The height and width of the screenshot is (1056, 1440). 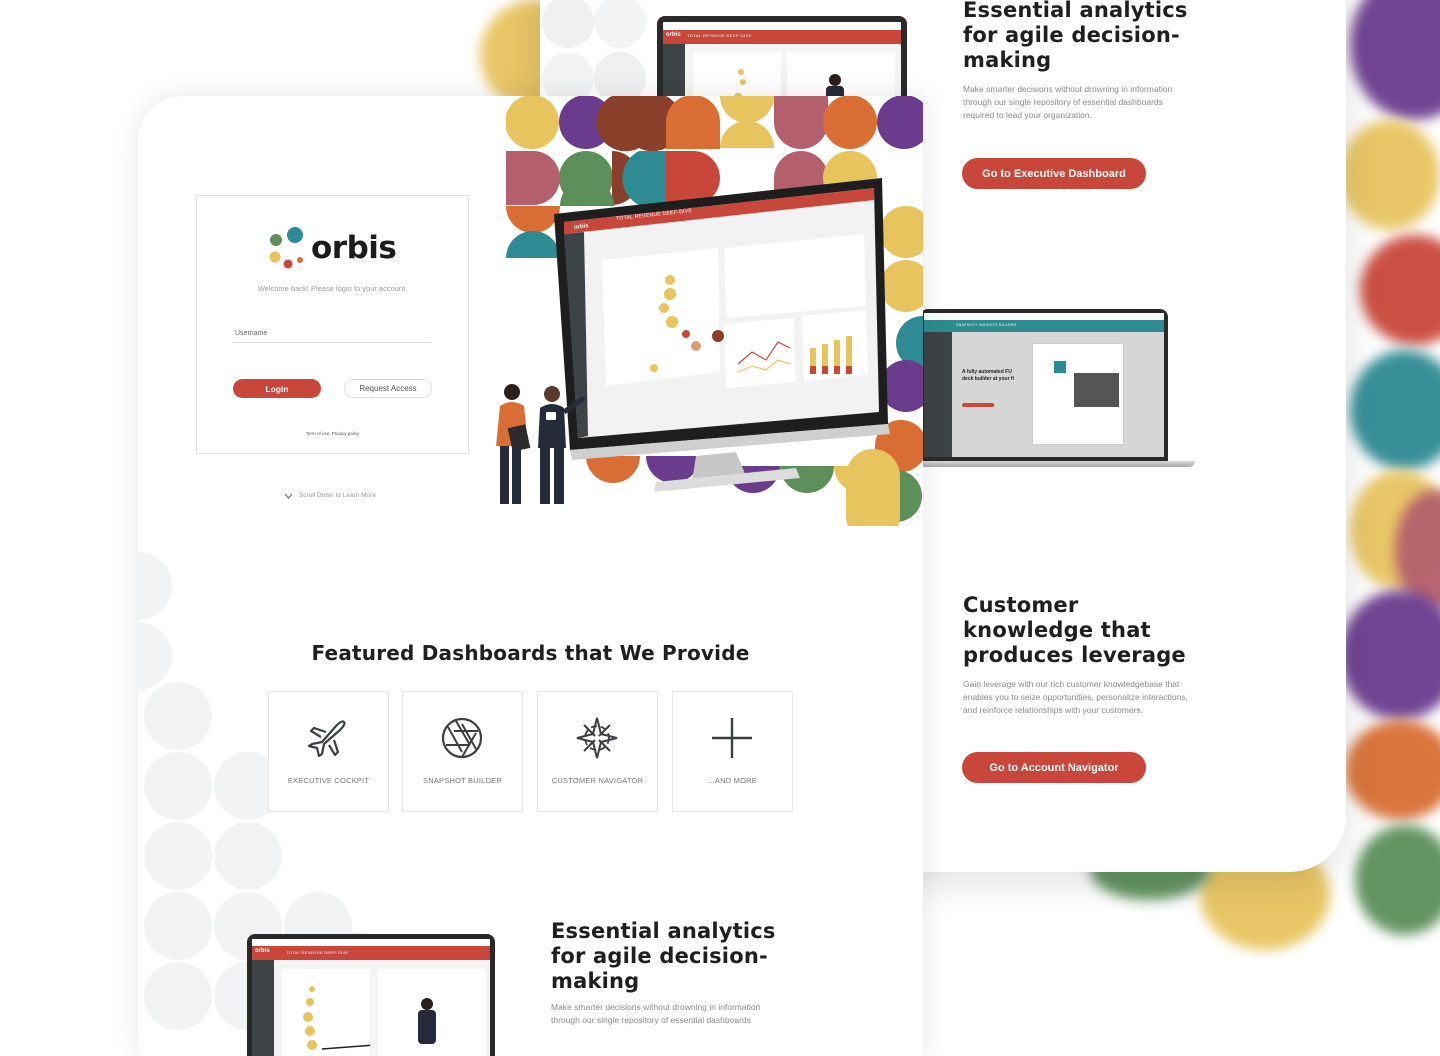 I want to click on snapshot-caption: A fully automated FU, so click(x=987, y=372).